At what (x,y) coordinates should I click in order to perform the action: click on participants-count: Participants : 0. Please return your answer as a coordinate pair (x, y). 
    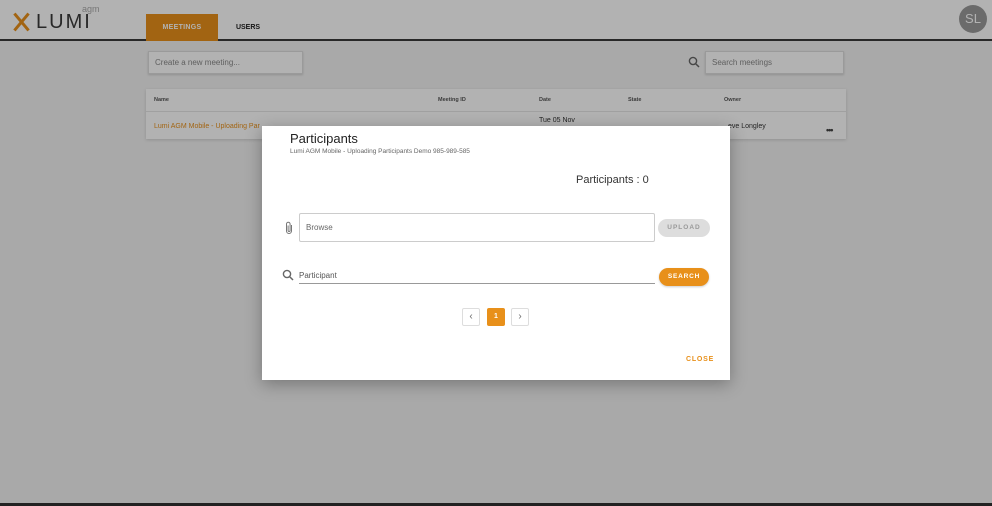
    Looking at the image, I should click on (612, 180).